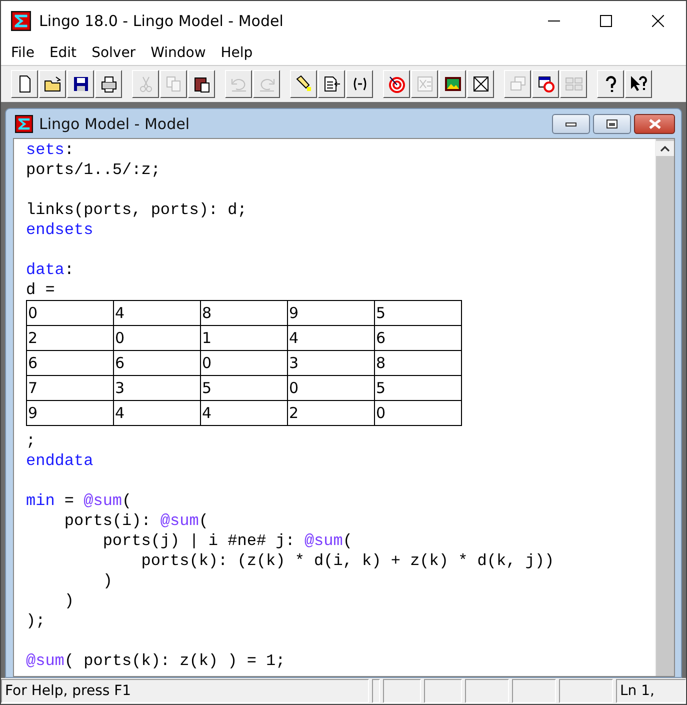  What do you see at coordinates (178, 53) in the screenshot?
I see `menu-item: Window` at bounding box center [178, 53].